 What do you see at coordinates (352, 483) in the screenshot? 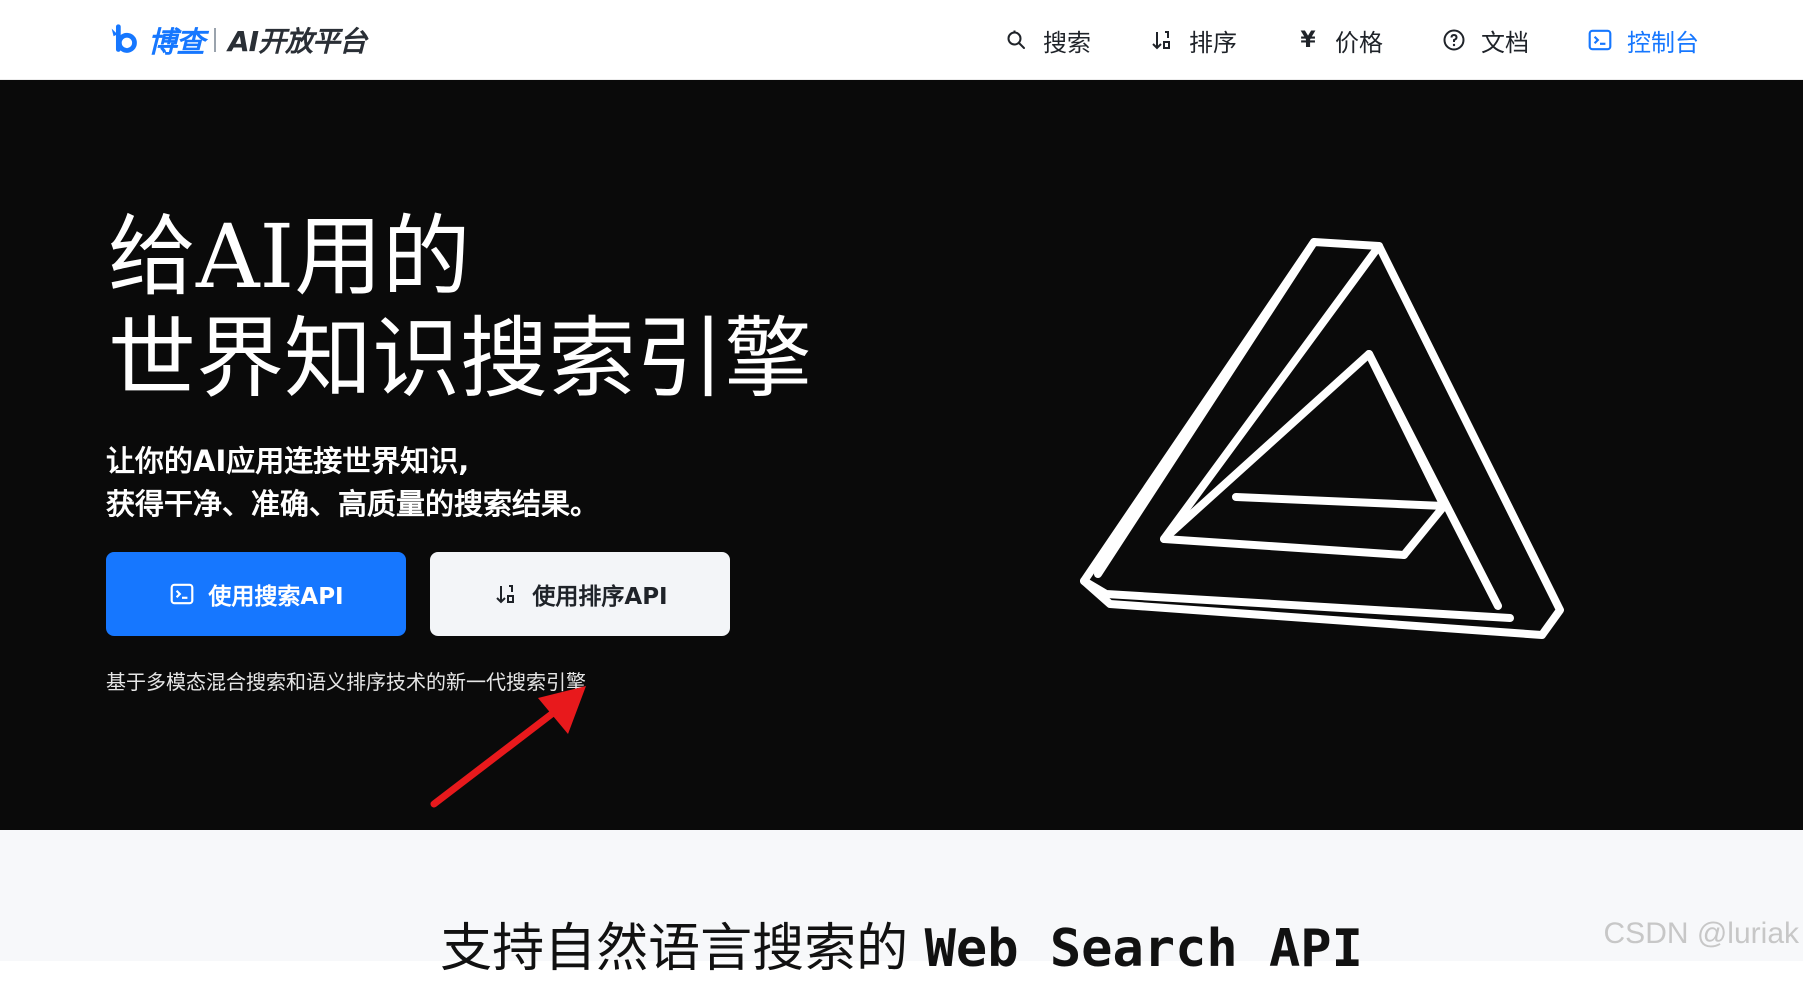
I see `hero-subtitle: 让你的AI应用连接世界知识, 获得干净、准确、高质量的搜索结果。` at bounding box center [352, 483].